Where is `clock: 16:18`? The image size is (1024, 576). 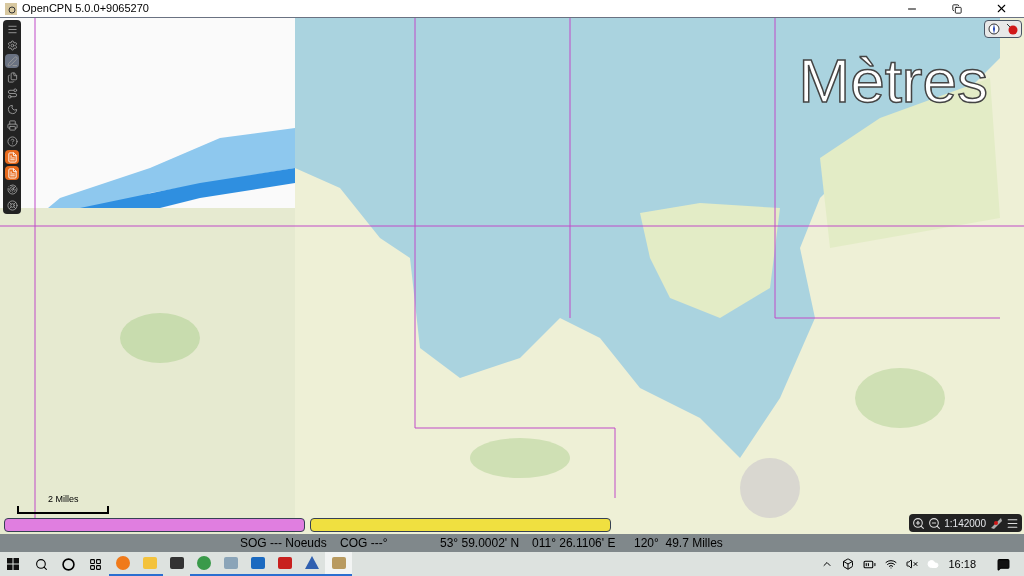 clock: 16:18 is located at coordinates (962, 564).